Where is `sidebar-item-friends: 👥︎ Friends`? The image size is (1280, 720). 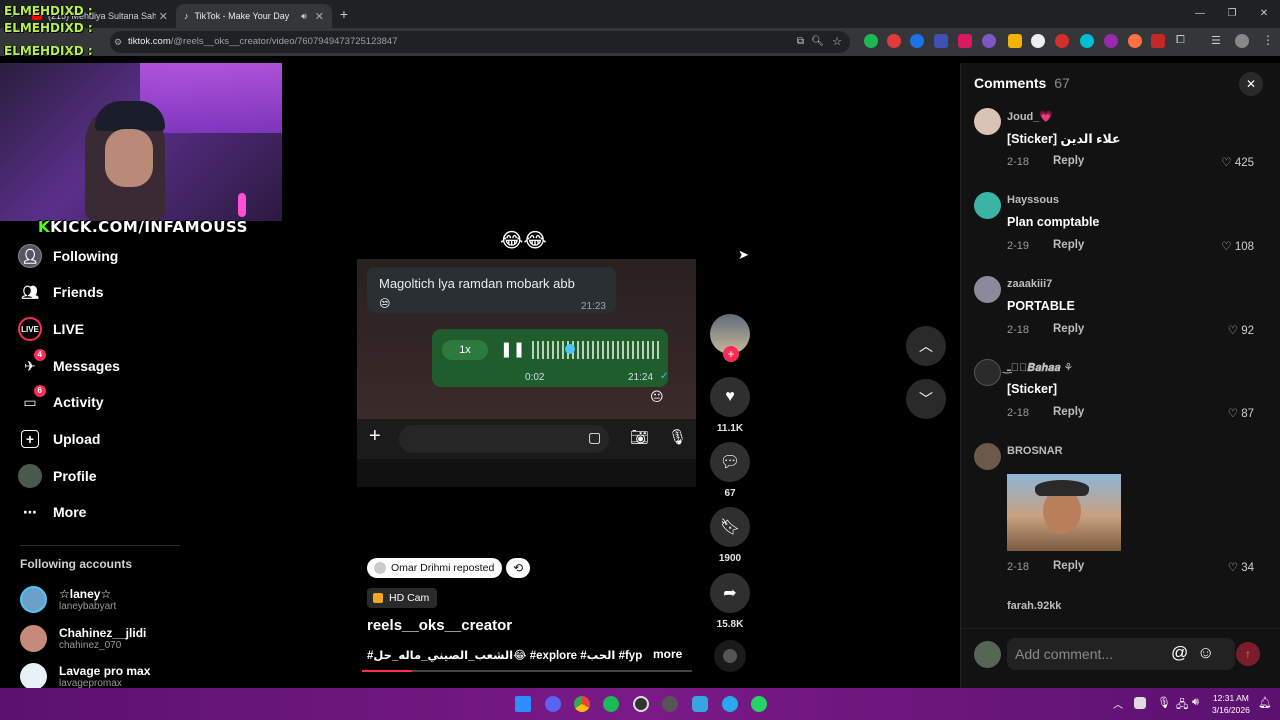
sidebar-item-friends: 👥︎ Friends is located at coordinates (60, 292).